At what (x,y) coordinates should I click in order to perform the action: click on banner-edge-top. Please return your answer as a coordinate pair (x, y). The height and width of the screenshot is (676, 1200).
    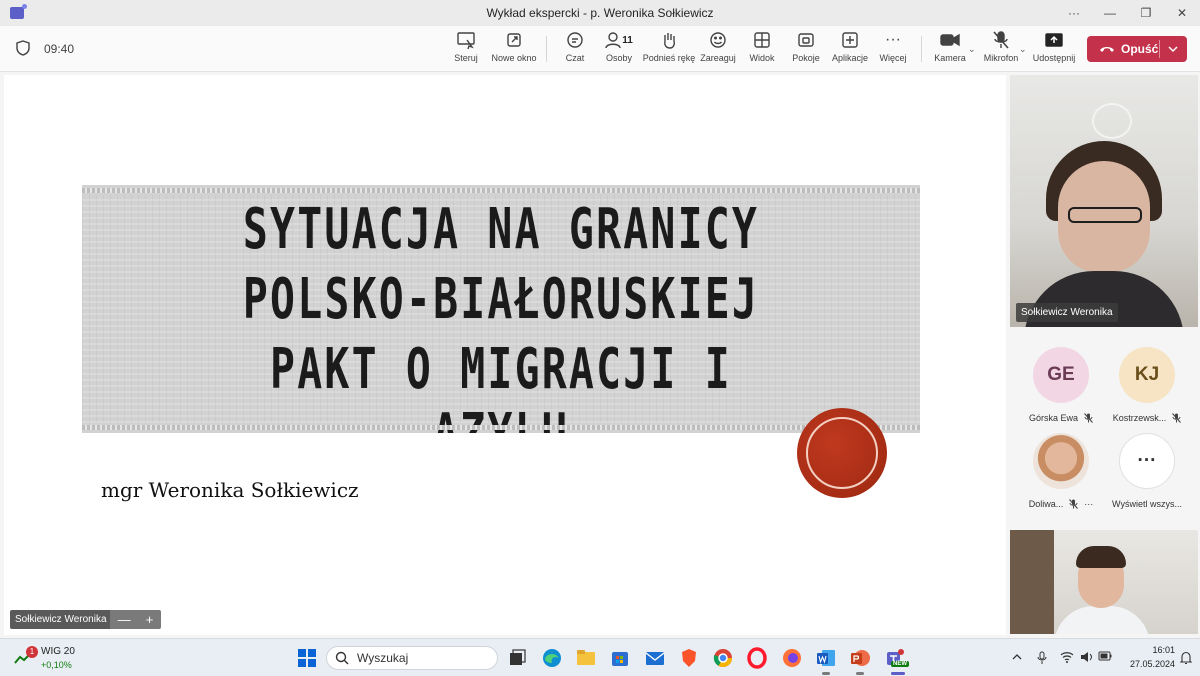
    Looking at the image, I should click on (501, 190).